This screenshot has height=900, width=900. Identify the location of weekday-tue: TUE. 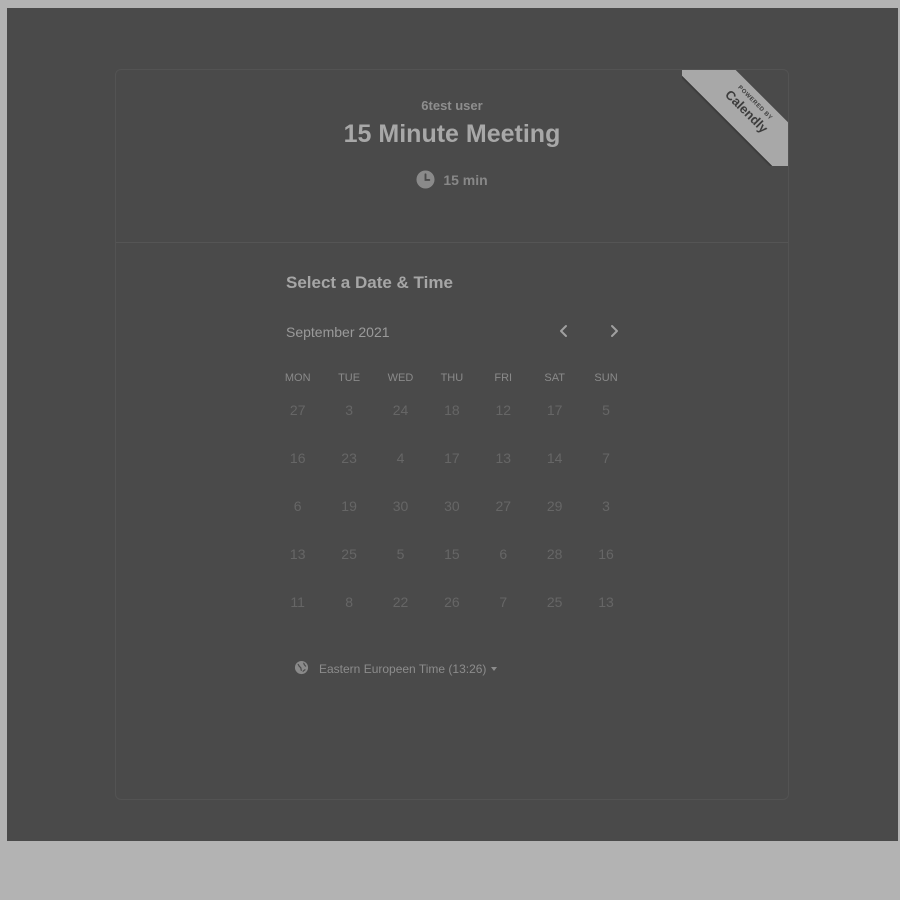
(349, 378).